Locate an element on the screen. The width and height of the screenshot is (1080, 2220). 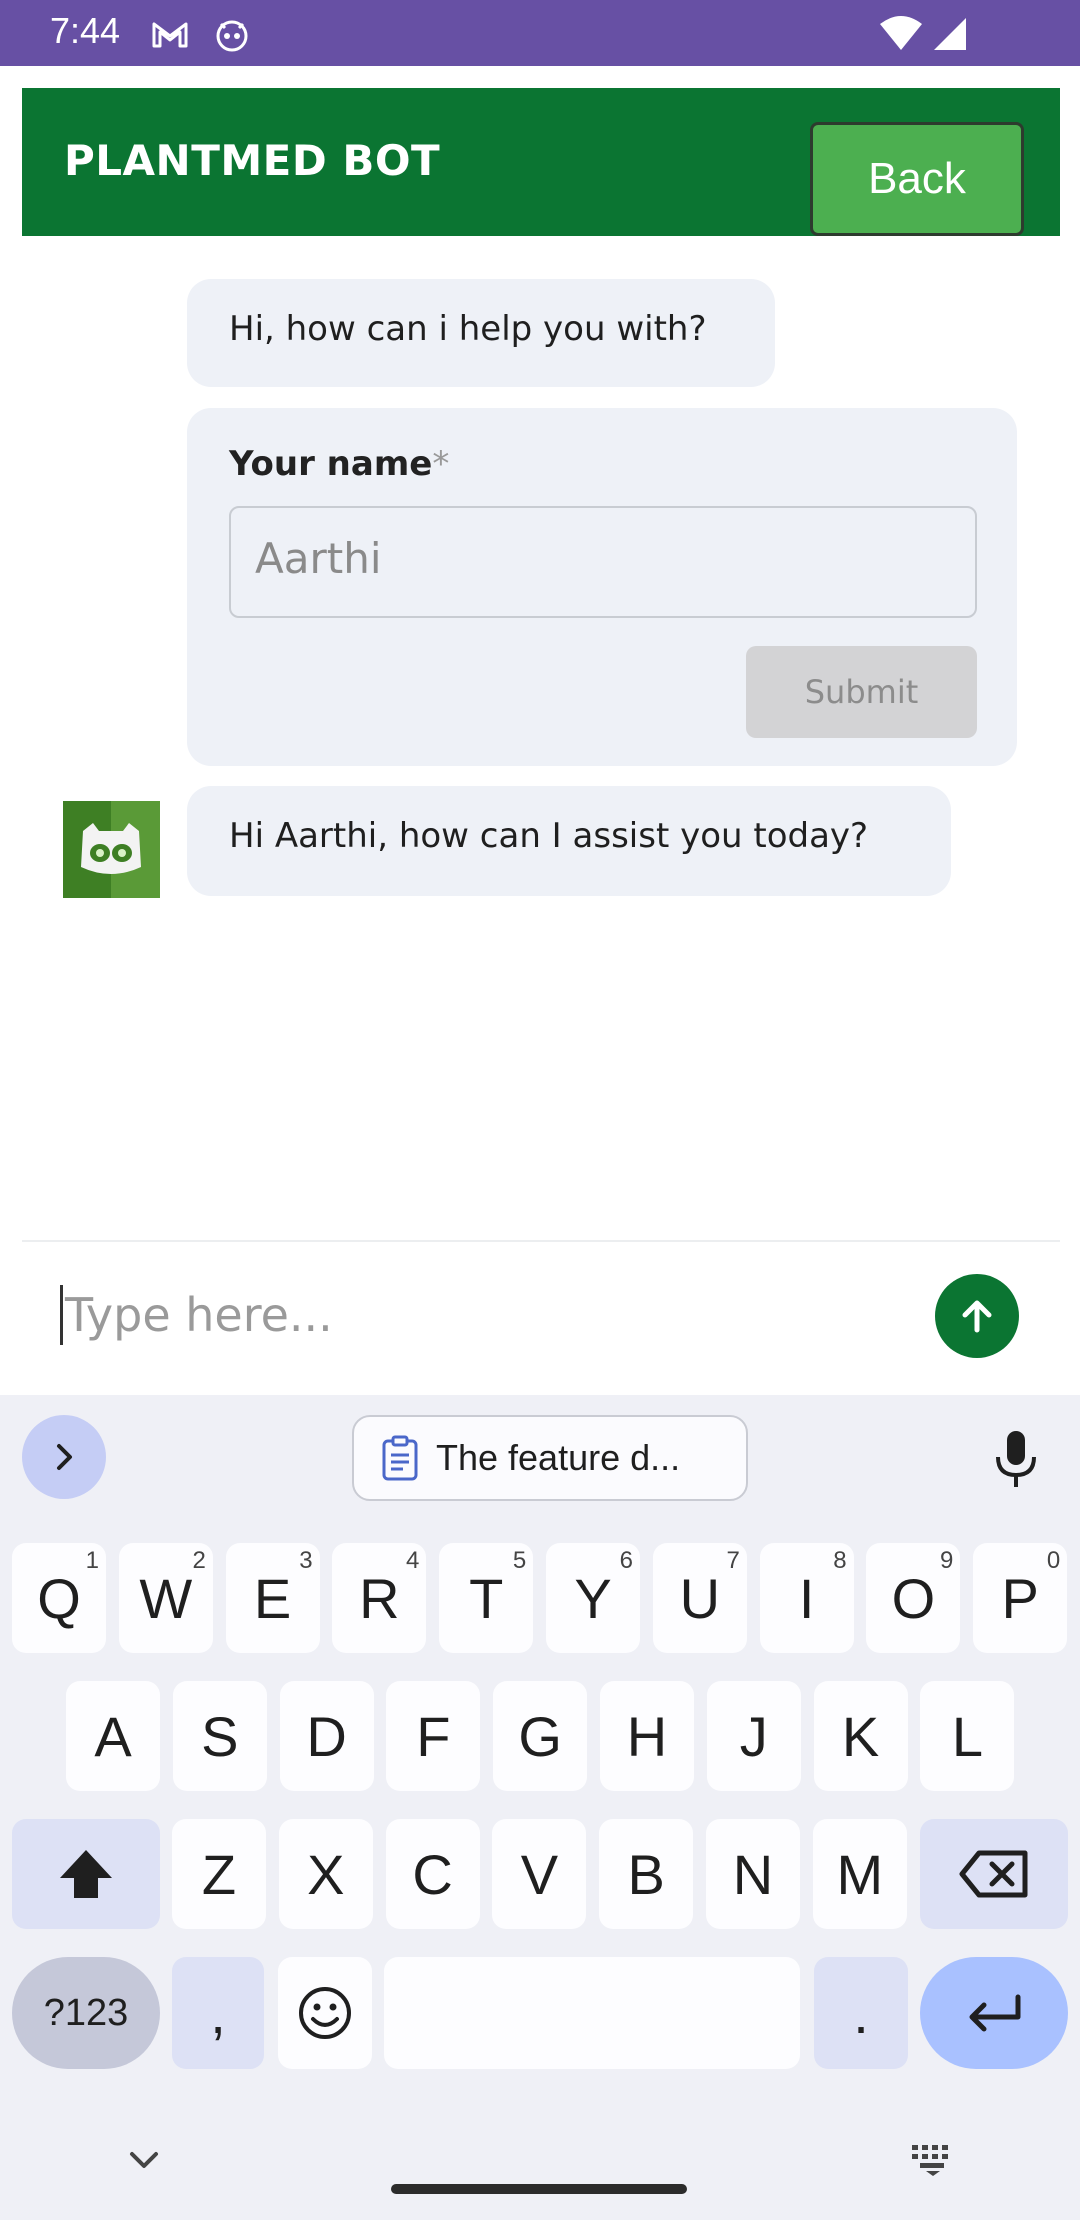
key-y: Y6 is located at coordinates (593, 1598).